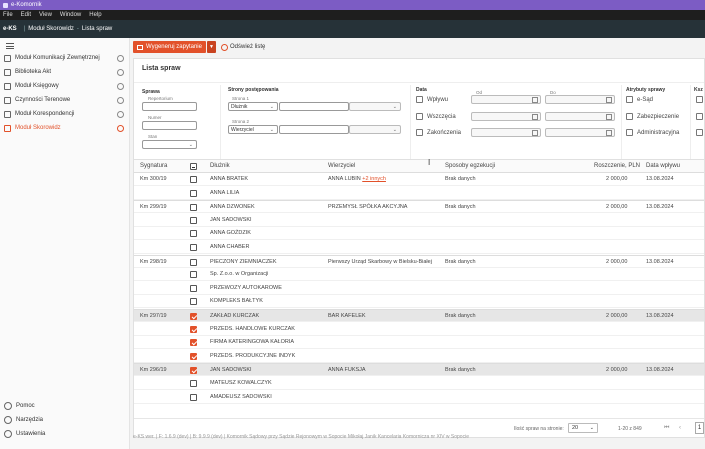 This screenshot has height=449, width=705. I want to click on table-row: ANNA LILIA, so click(419, 193).